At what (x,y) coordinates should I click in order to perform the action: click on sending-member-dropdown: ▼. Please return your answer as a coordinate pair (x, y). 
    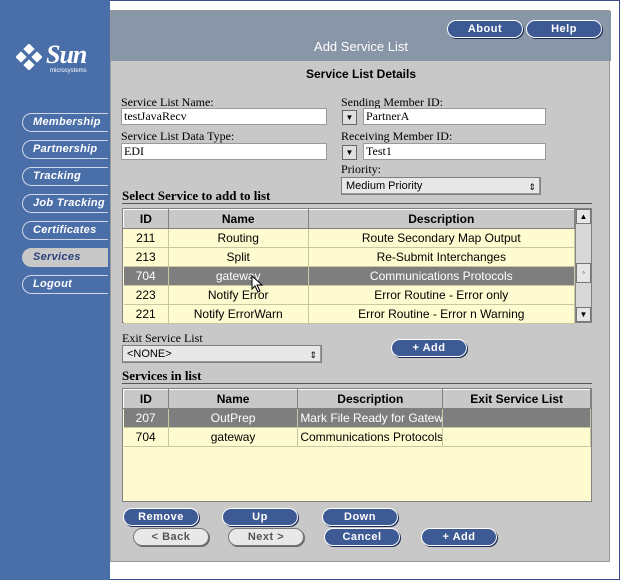
    Looking at the image, I should click on (349, 117).